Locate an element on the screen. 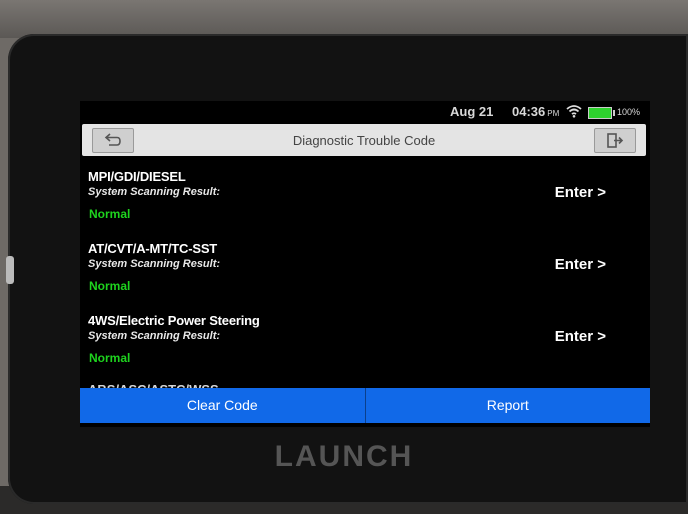 The height and width of the screenshot is (514, 688). status-time: 04:36 PM is located at coordinates (535, 111).